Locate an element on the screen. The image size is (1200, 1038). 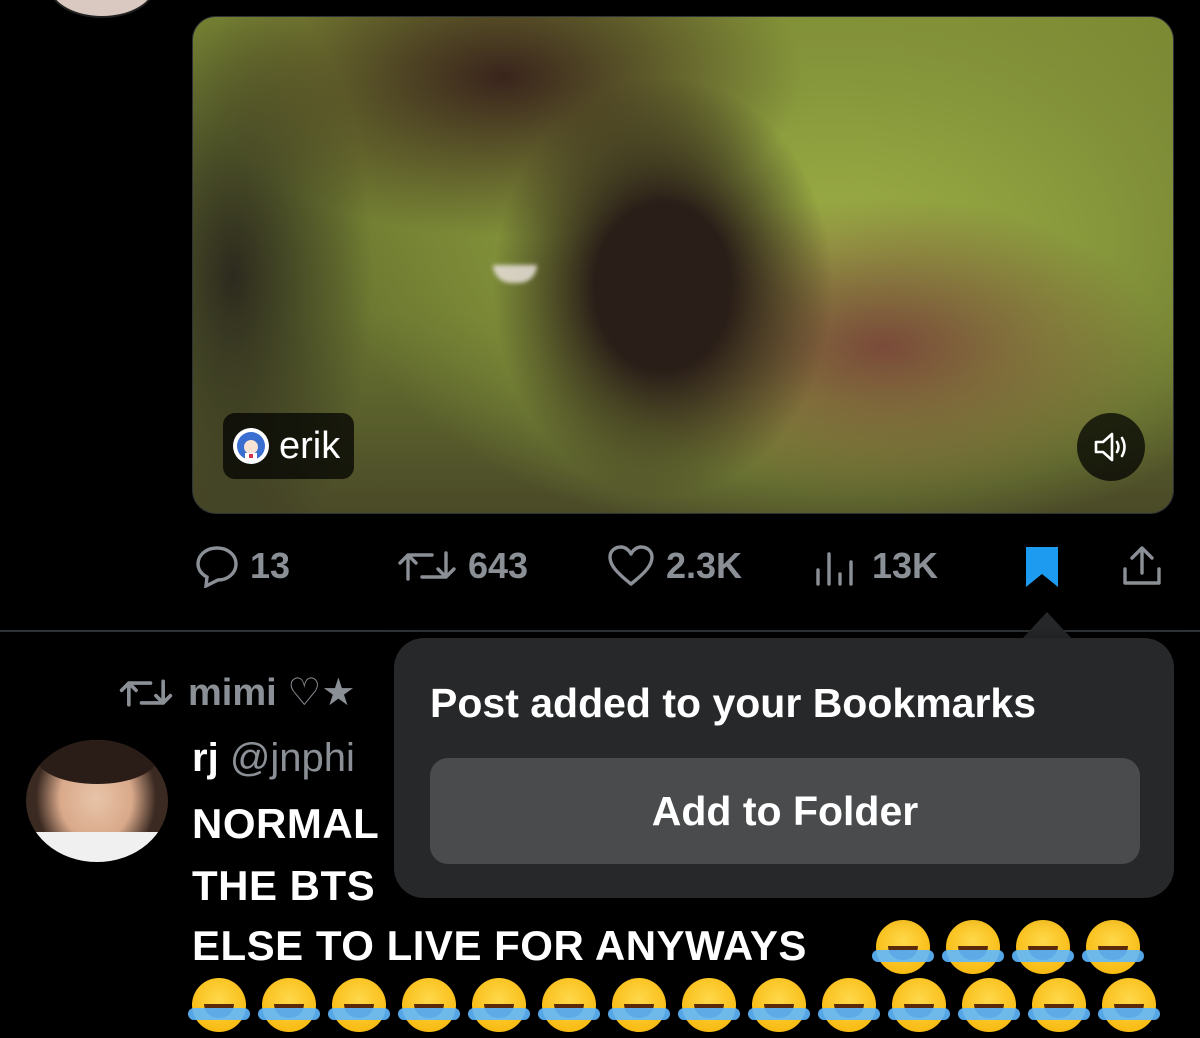
reply-icon is located at coordinates (217, 567).